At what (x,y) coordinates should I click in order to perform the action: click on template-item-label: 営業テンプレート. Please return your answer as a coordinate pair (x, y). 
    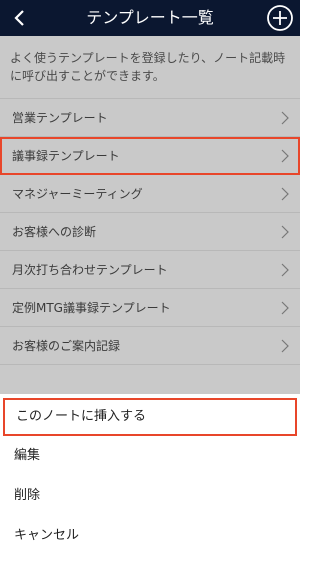
    Looking at the image, I should click on (60, 118).